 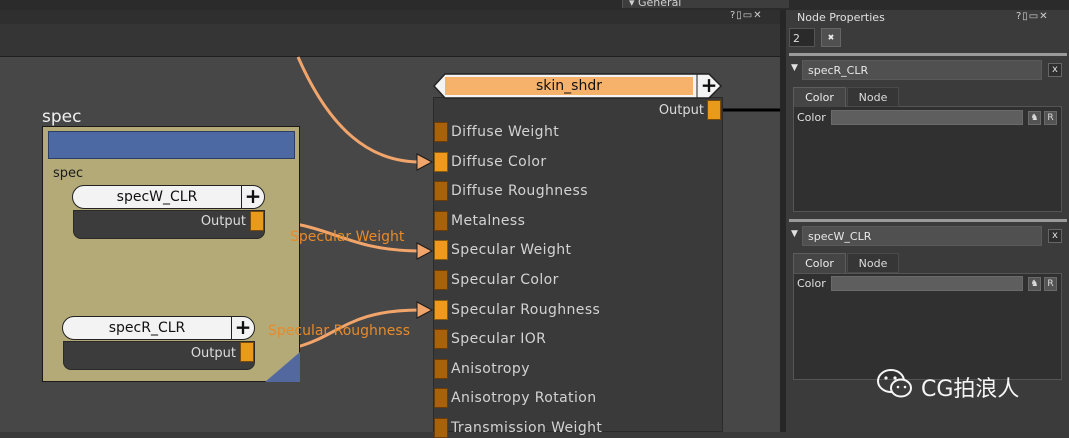 What do you see at coordinates (505, 280) in the screenshot?
I see `shader-input-label: Specular Color` at bounding box center [505, 280].